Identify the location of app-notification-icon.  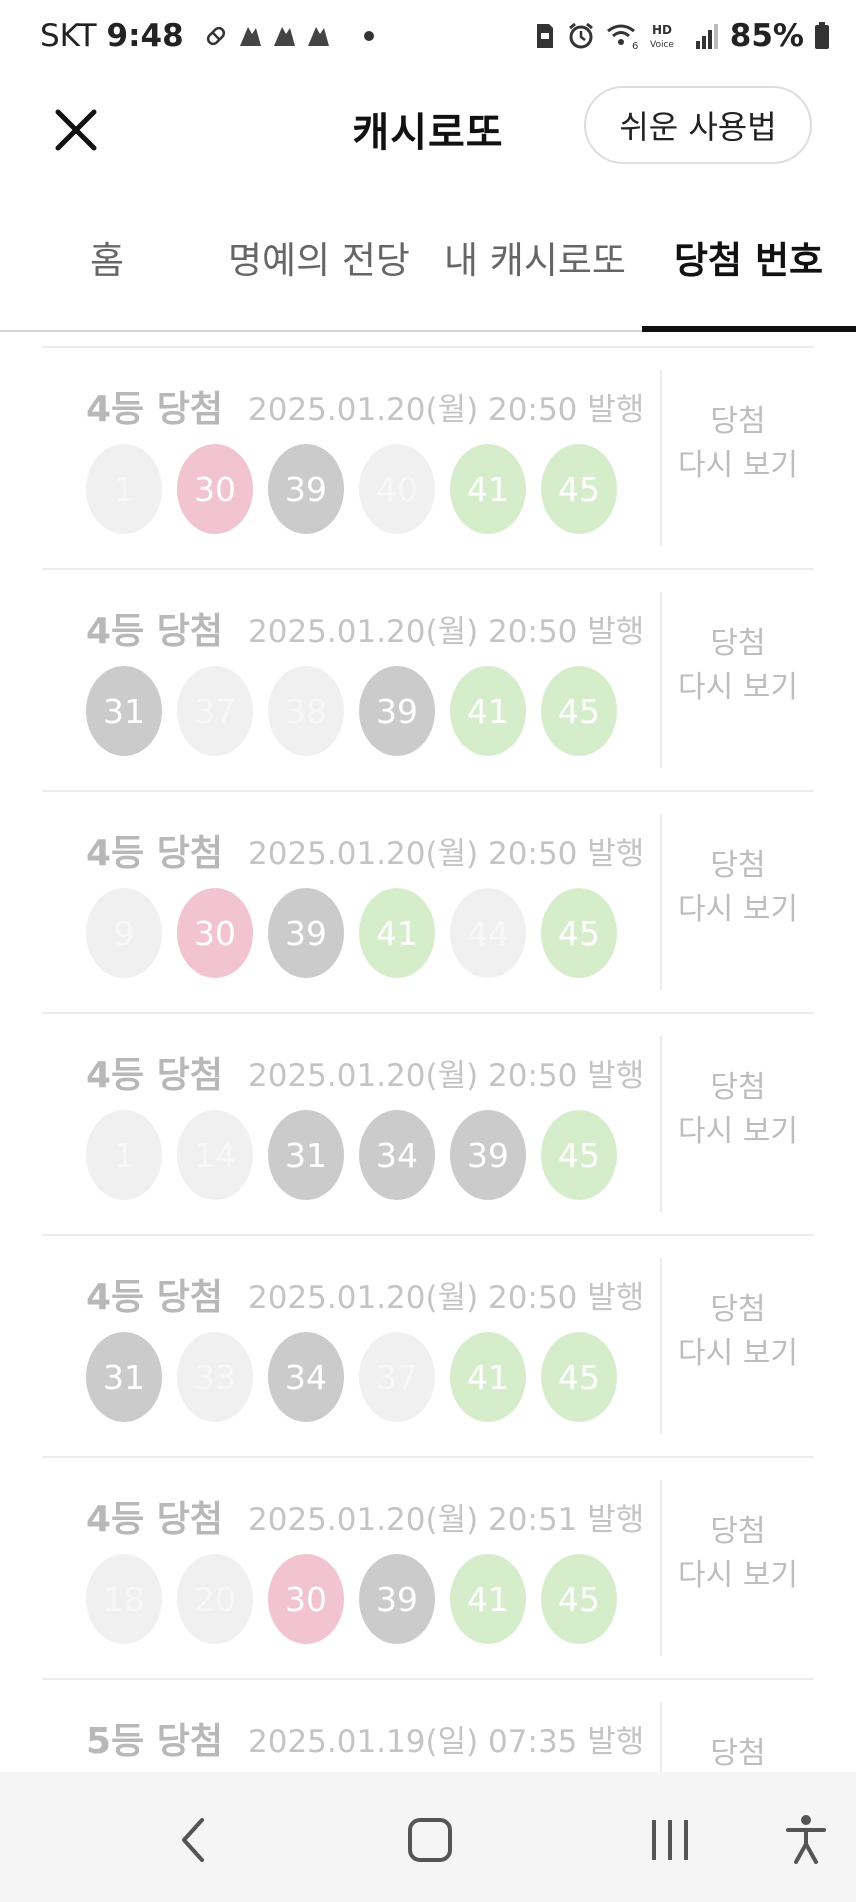
(250, 36).